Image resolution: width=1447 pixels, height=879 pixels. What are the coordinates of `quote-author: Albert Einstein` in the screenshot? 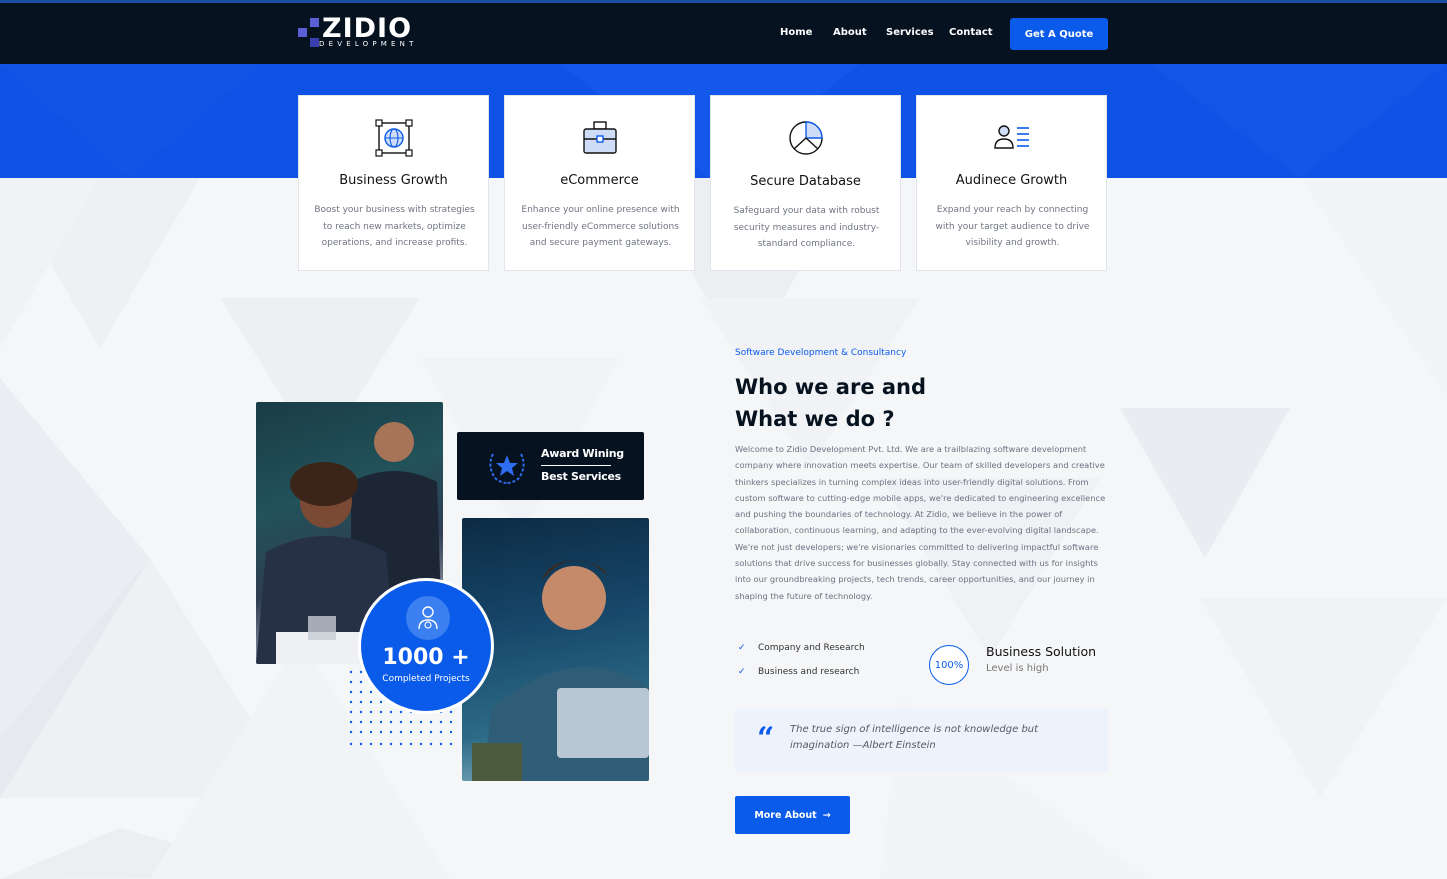 It's located at (899, 745).